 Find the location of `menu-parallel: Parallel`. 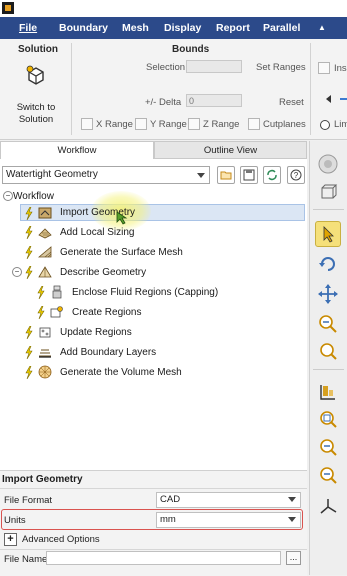

menu-parallel: Parallel is located at coordinates (281, 28).